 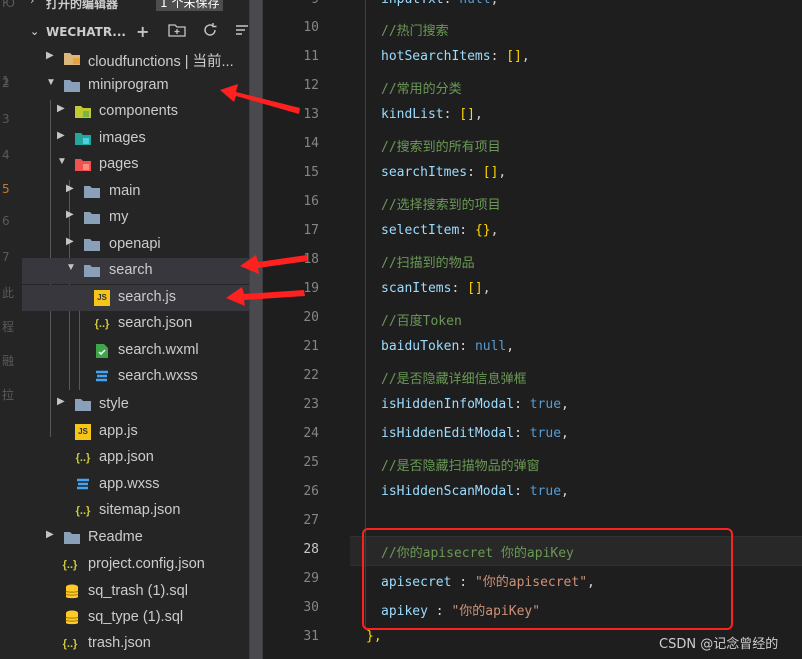 What do you see at coordinates (265, 296) in the screenshot?
I see `annotation-arrow-search-js` at bounding box center [265, 296].